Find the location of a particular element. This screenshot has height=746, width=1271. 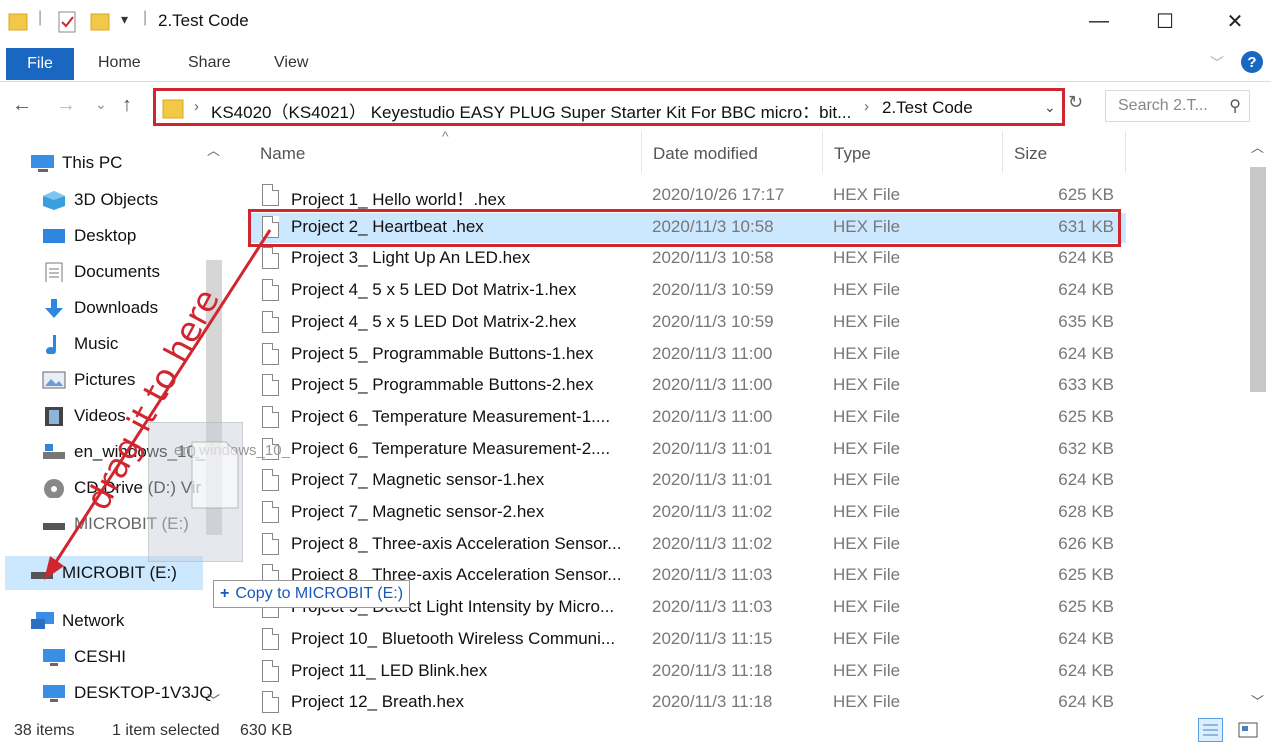

column-header-type: Type is located at coordinates (852, 154).